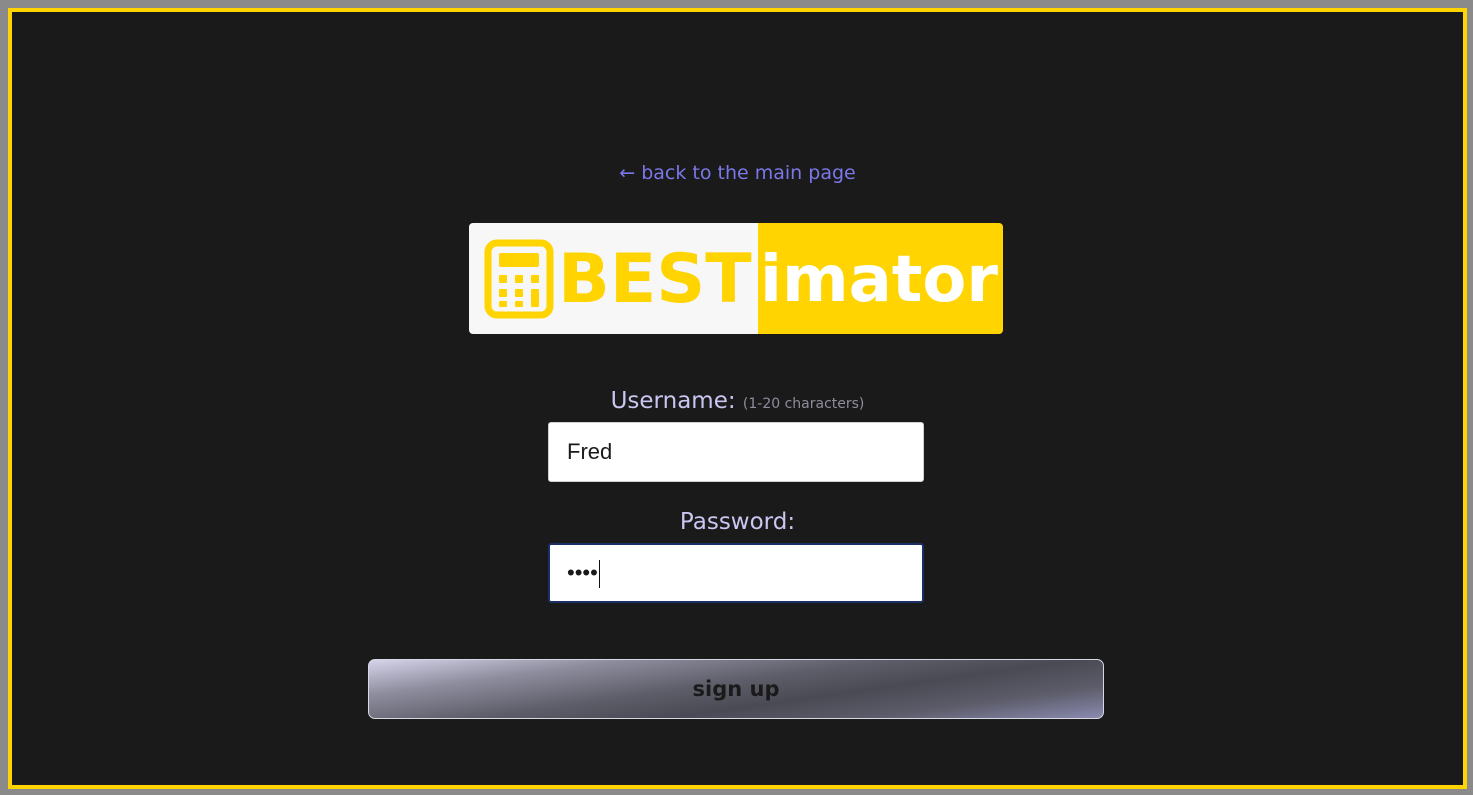  I want to click on password-label: Password:, so click(737, 522).